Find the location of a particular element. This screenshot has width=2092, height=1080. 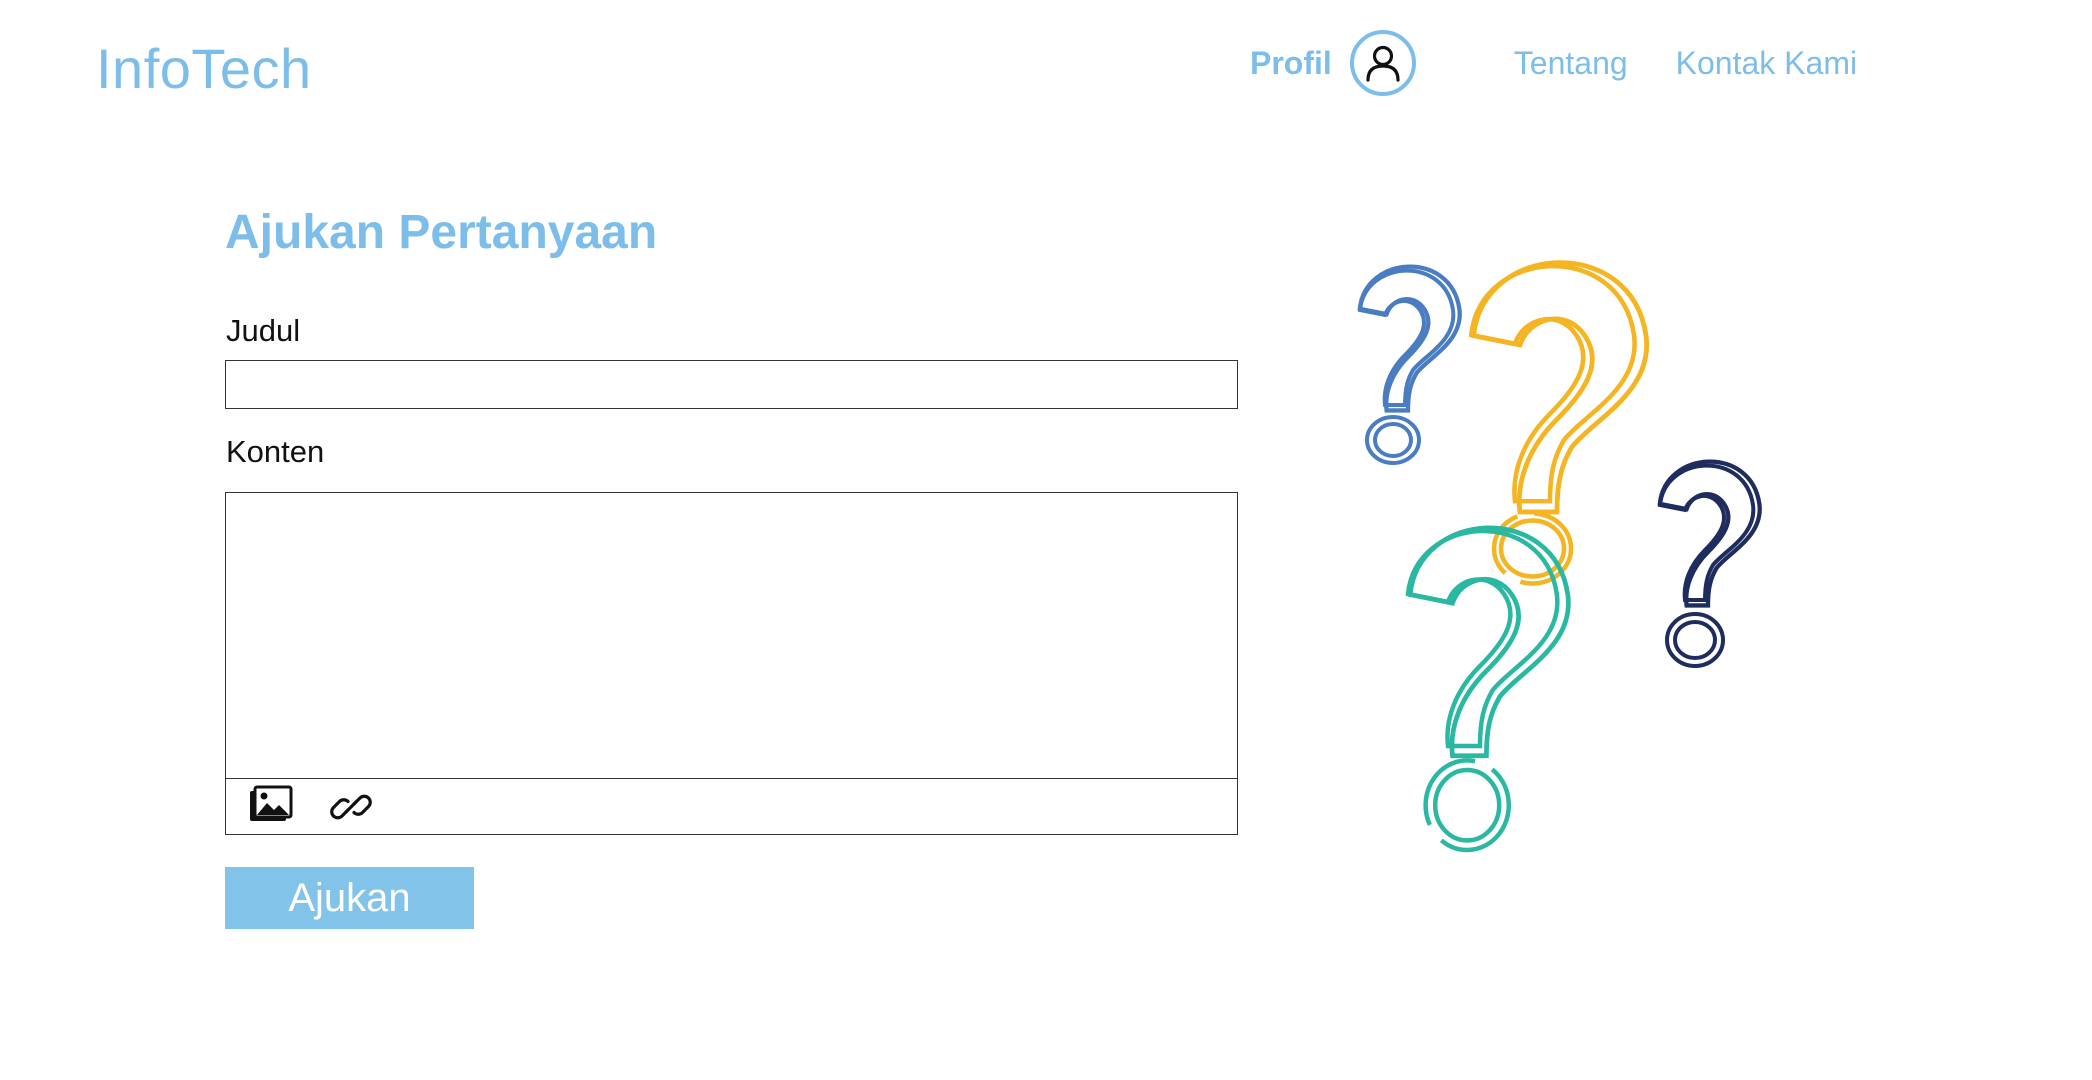

image-icon is located at coordinates (271, 803).